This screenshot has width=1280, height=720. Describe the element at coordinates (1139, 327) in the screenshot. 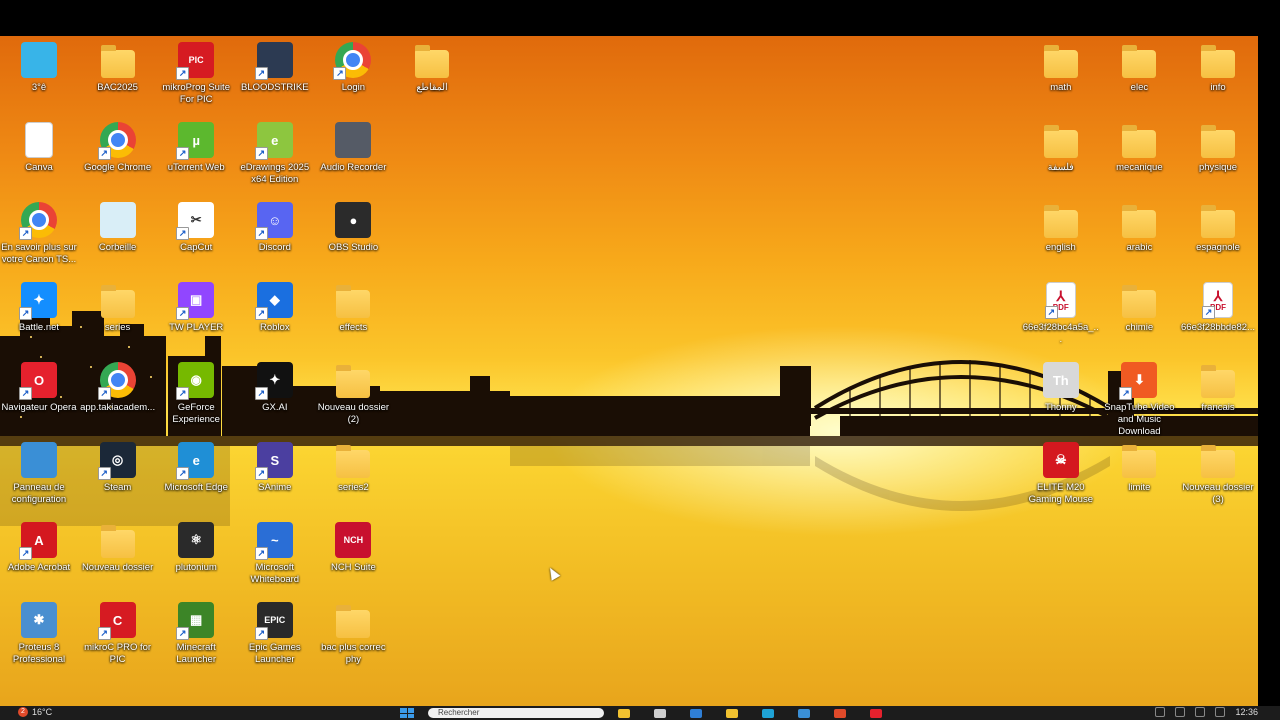

I see `desktop-icon-label: chimie` at that location.